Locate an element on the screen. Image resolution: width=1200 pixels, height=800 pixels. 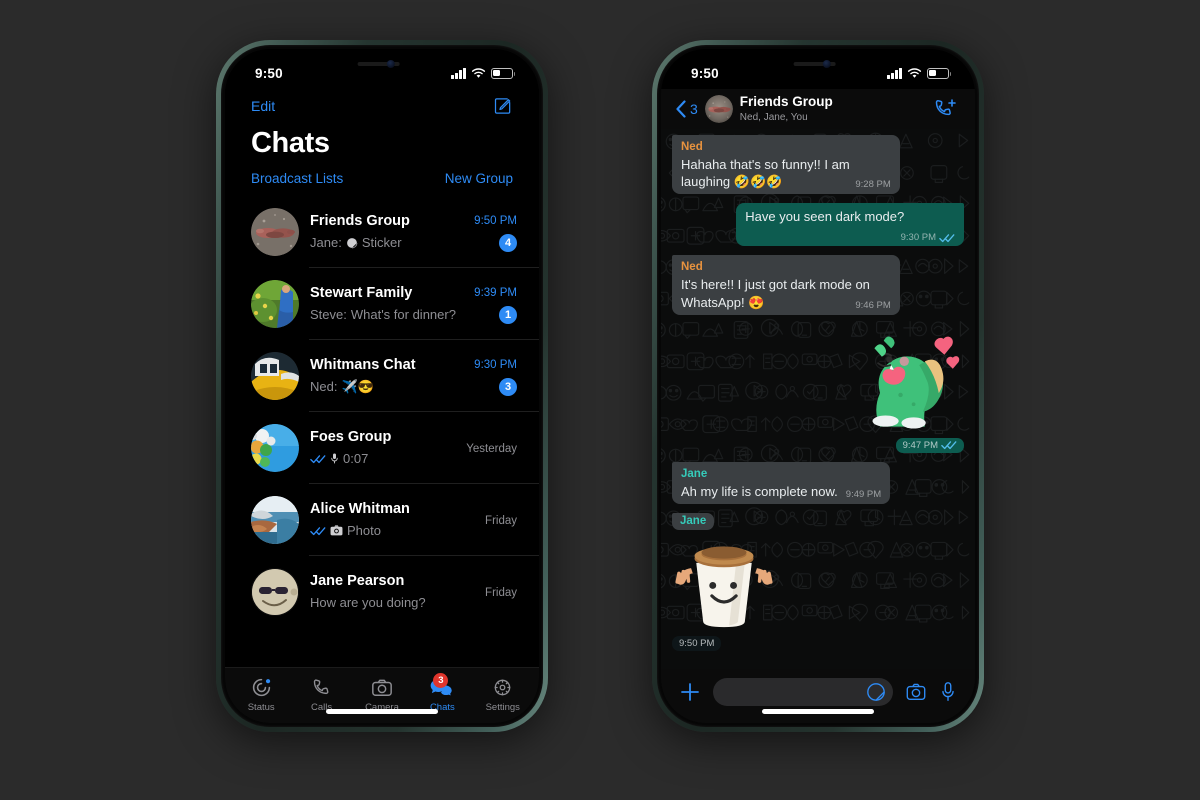
message-bubble-incoming: Jane Ah my life is complete now. 9:49 PM is located at coordinates (781, 482).